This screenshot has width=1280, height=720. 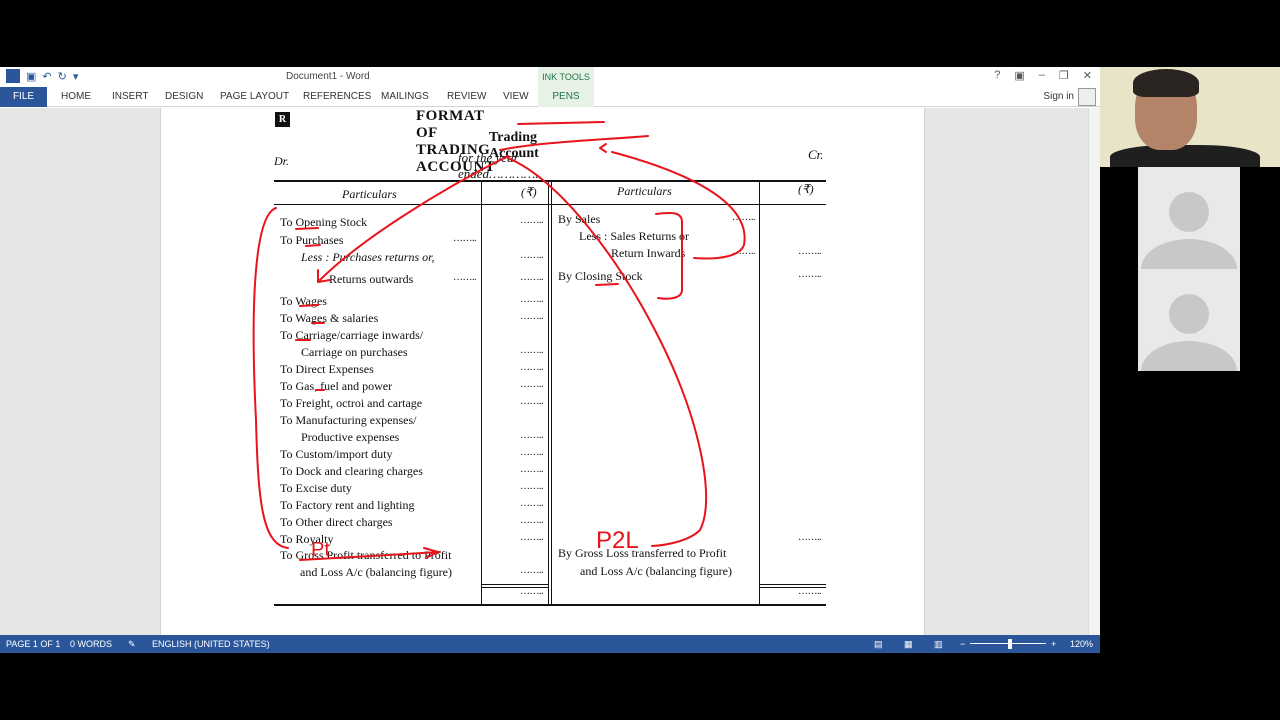 I want to click on debit-item: To Other direct charges, so click(x=336, y=522).